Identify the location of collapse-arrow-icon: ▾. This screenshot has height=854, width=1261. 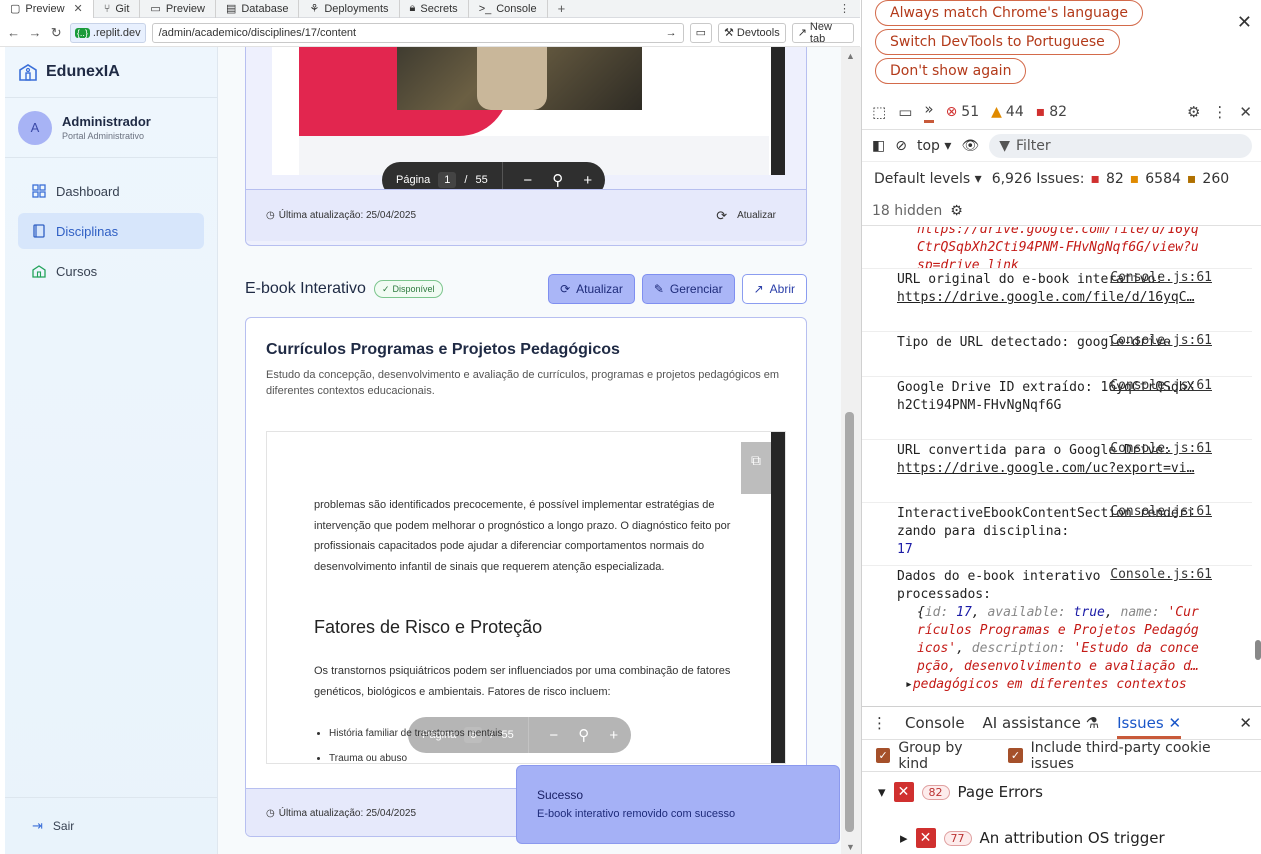
(882, 792).